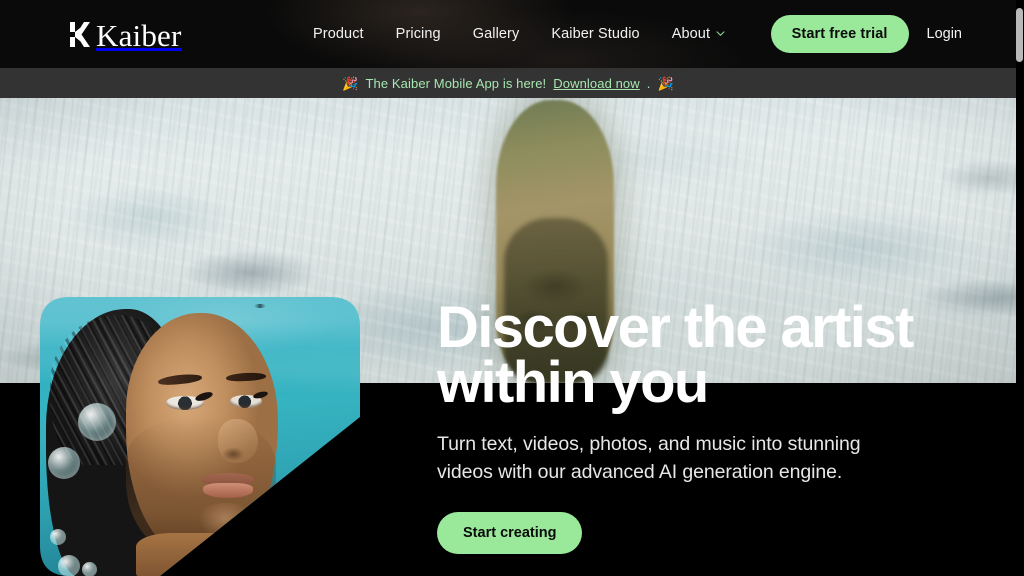 The height and width of the screenshot is (576, 1024). Describe the element at coordinates (456, 83) in the screenshot. I see `announcement-text: The Kaiber Mobile App is here!` at that location.